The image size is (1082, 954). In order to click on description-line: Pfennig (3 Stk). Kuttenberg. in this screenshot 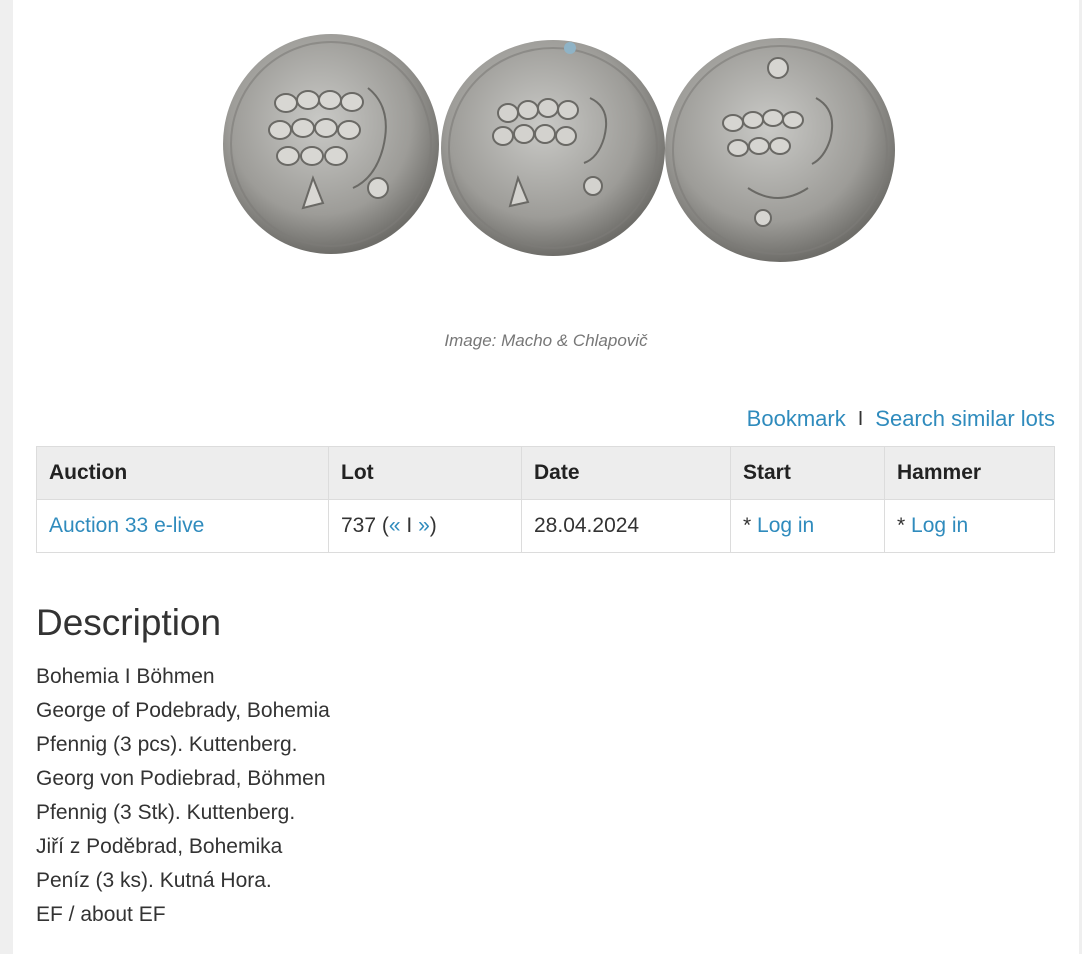, I will do `click(166, 812)`.